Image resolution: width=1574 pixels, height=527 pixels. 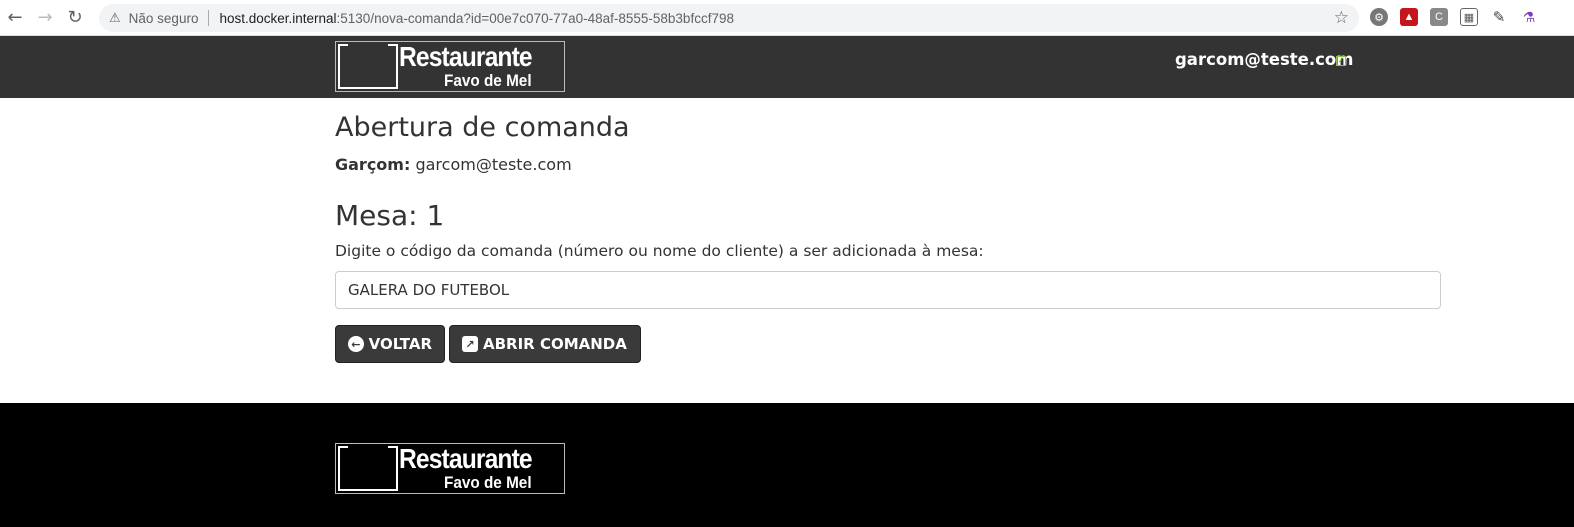 What do you see at coordinates (1439, 17) in the screenshot?
I see `c-extension-icon: C` at bounding box center [1439, 17].